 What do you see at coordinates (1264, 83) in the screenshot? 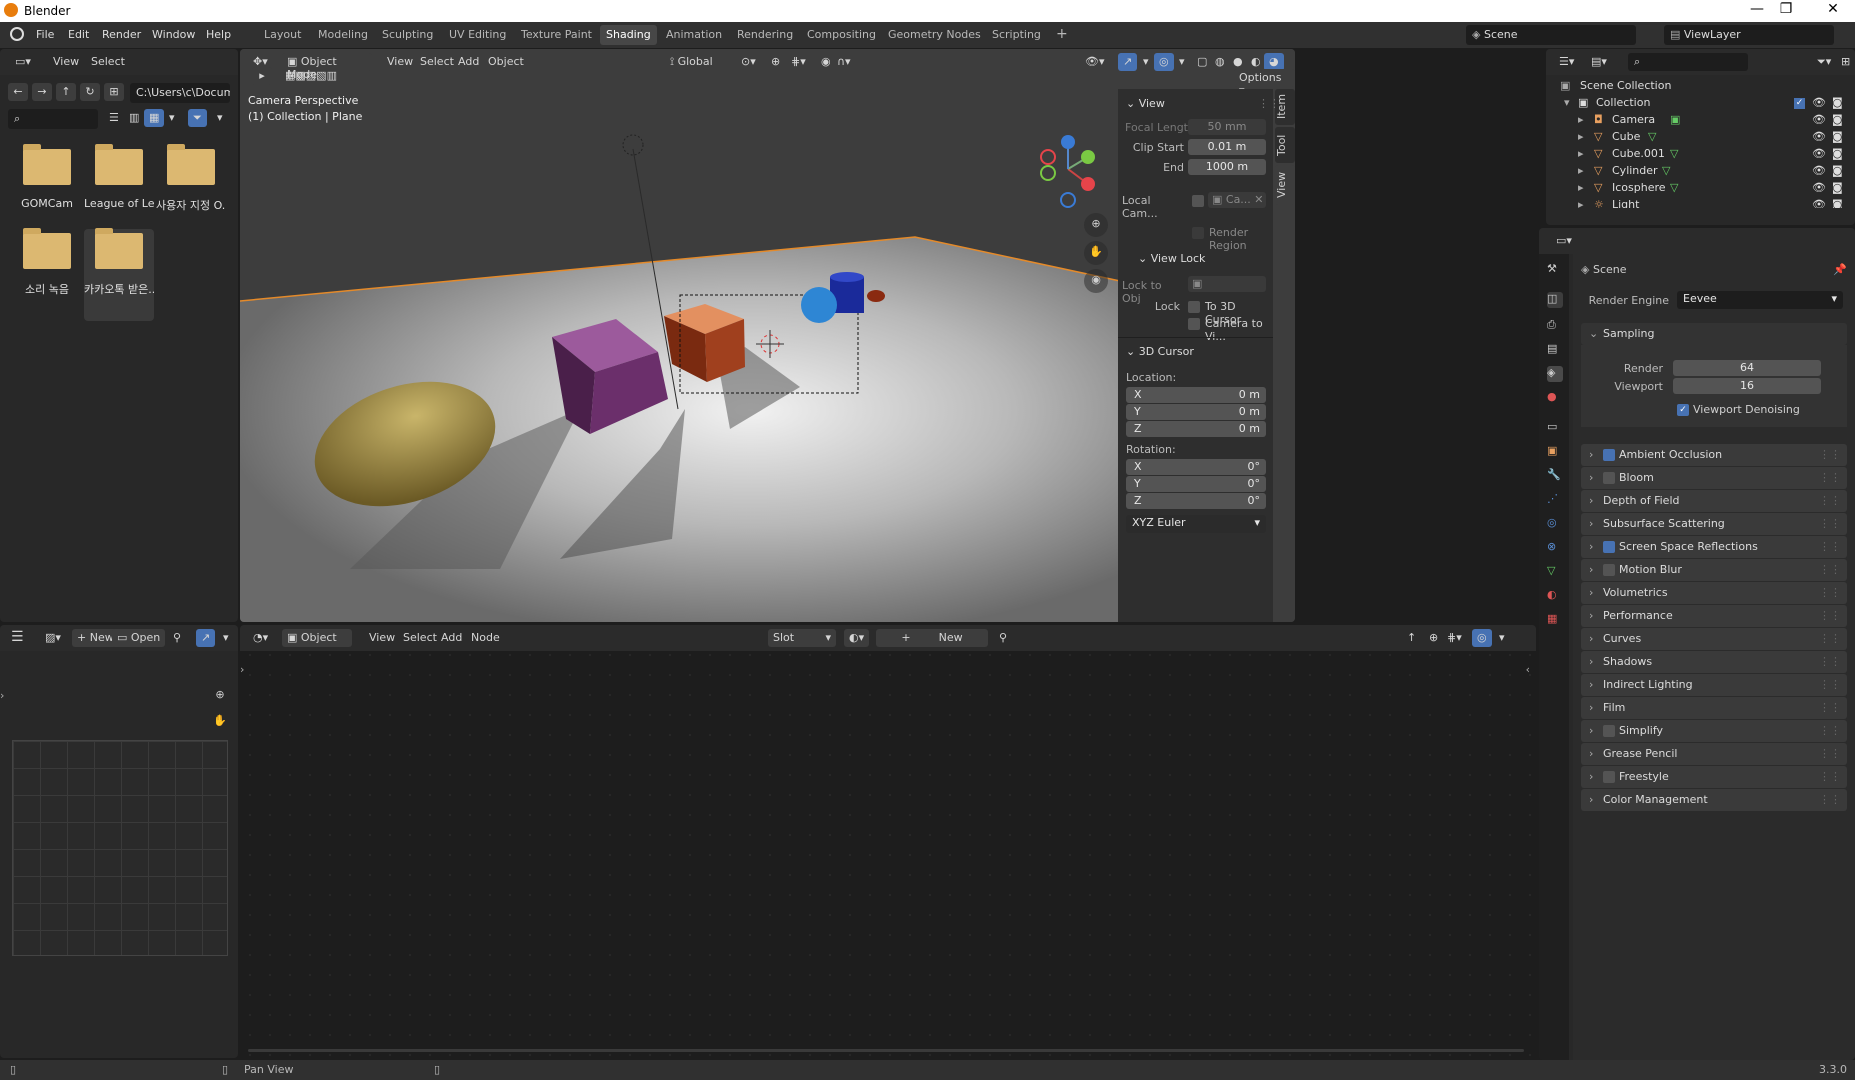
I see `options-dropdown: Options ▾` at bounding box center [1264, 83].